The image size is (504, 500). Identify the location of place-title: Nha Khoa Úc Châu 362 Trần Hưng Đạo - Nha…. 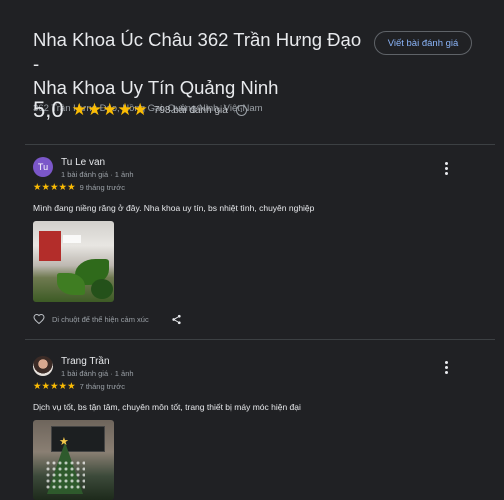
(198, 64).